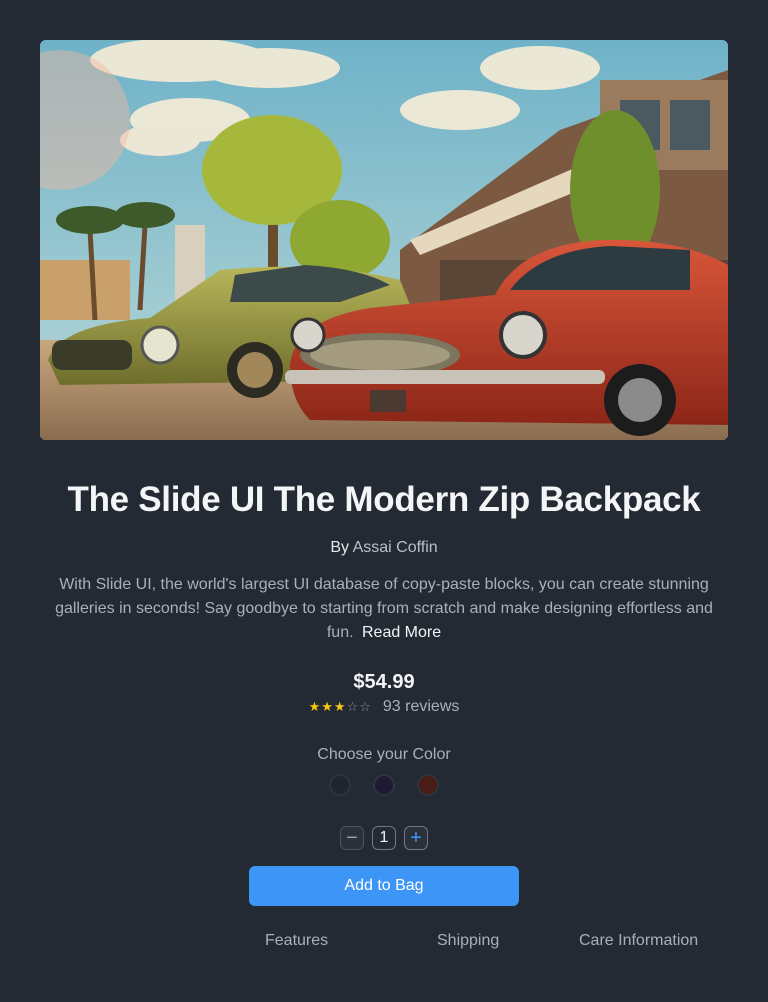 The image size is (768, 1002). Describe the element at coordinates (384, 754) in the screenshot. I see `color-label: Choose your Color` at that location.